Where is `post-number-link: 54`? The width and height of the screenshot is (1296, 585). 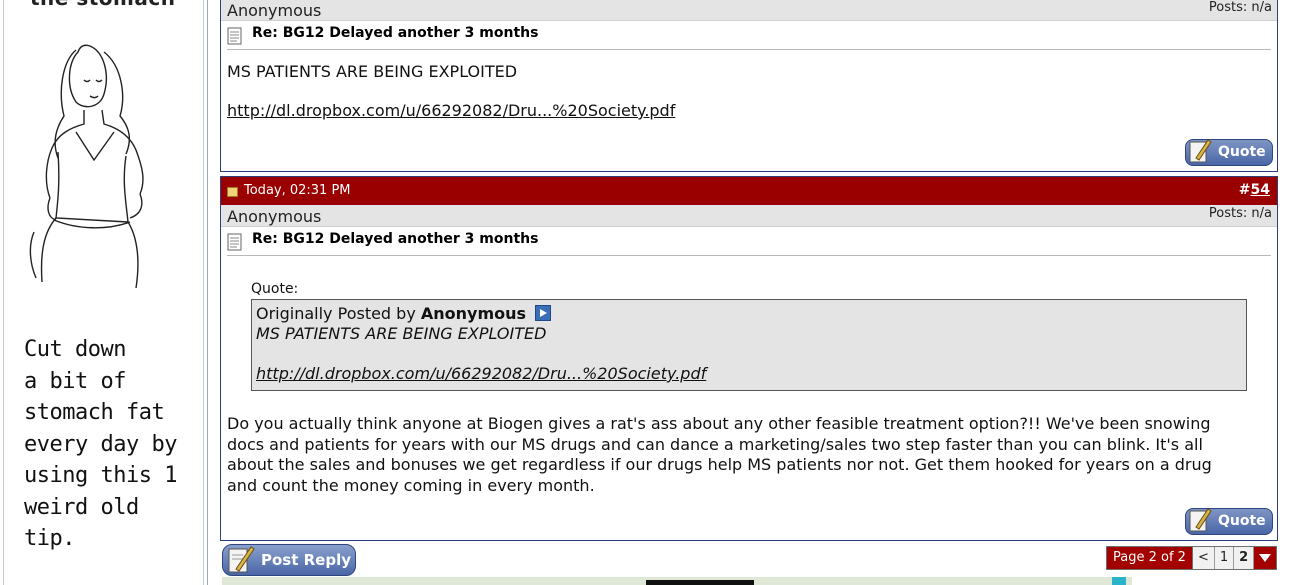
post-number-link: 54 is located at coordinates (1260, 190).